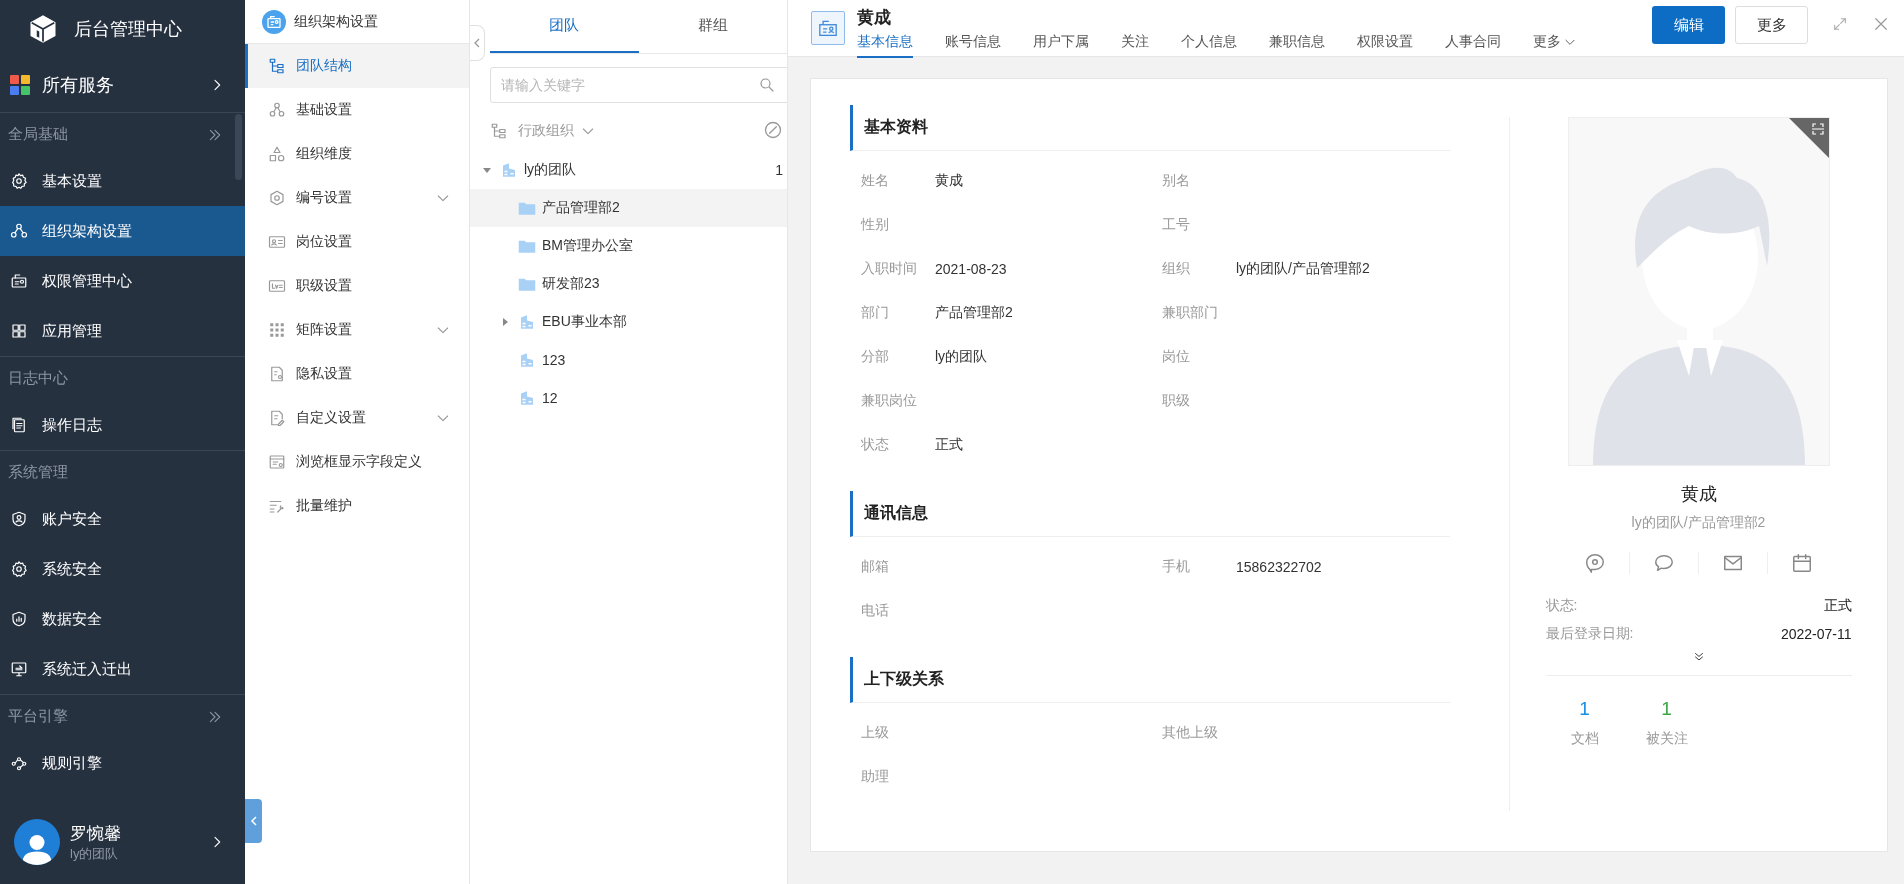 The image size is (1904, 884). What do you see at coordinates (1595, 563) in the screenshot?
I see `chat-bubble-icon` at bounding box center [1595, 563].